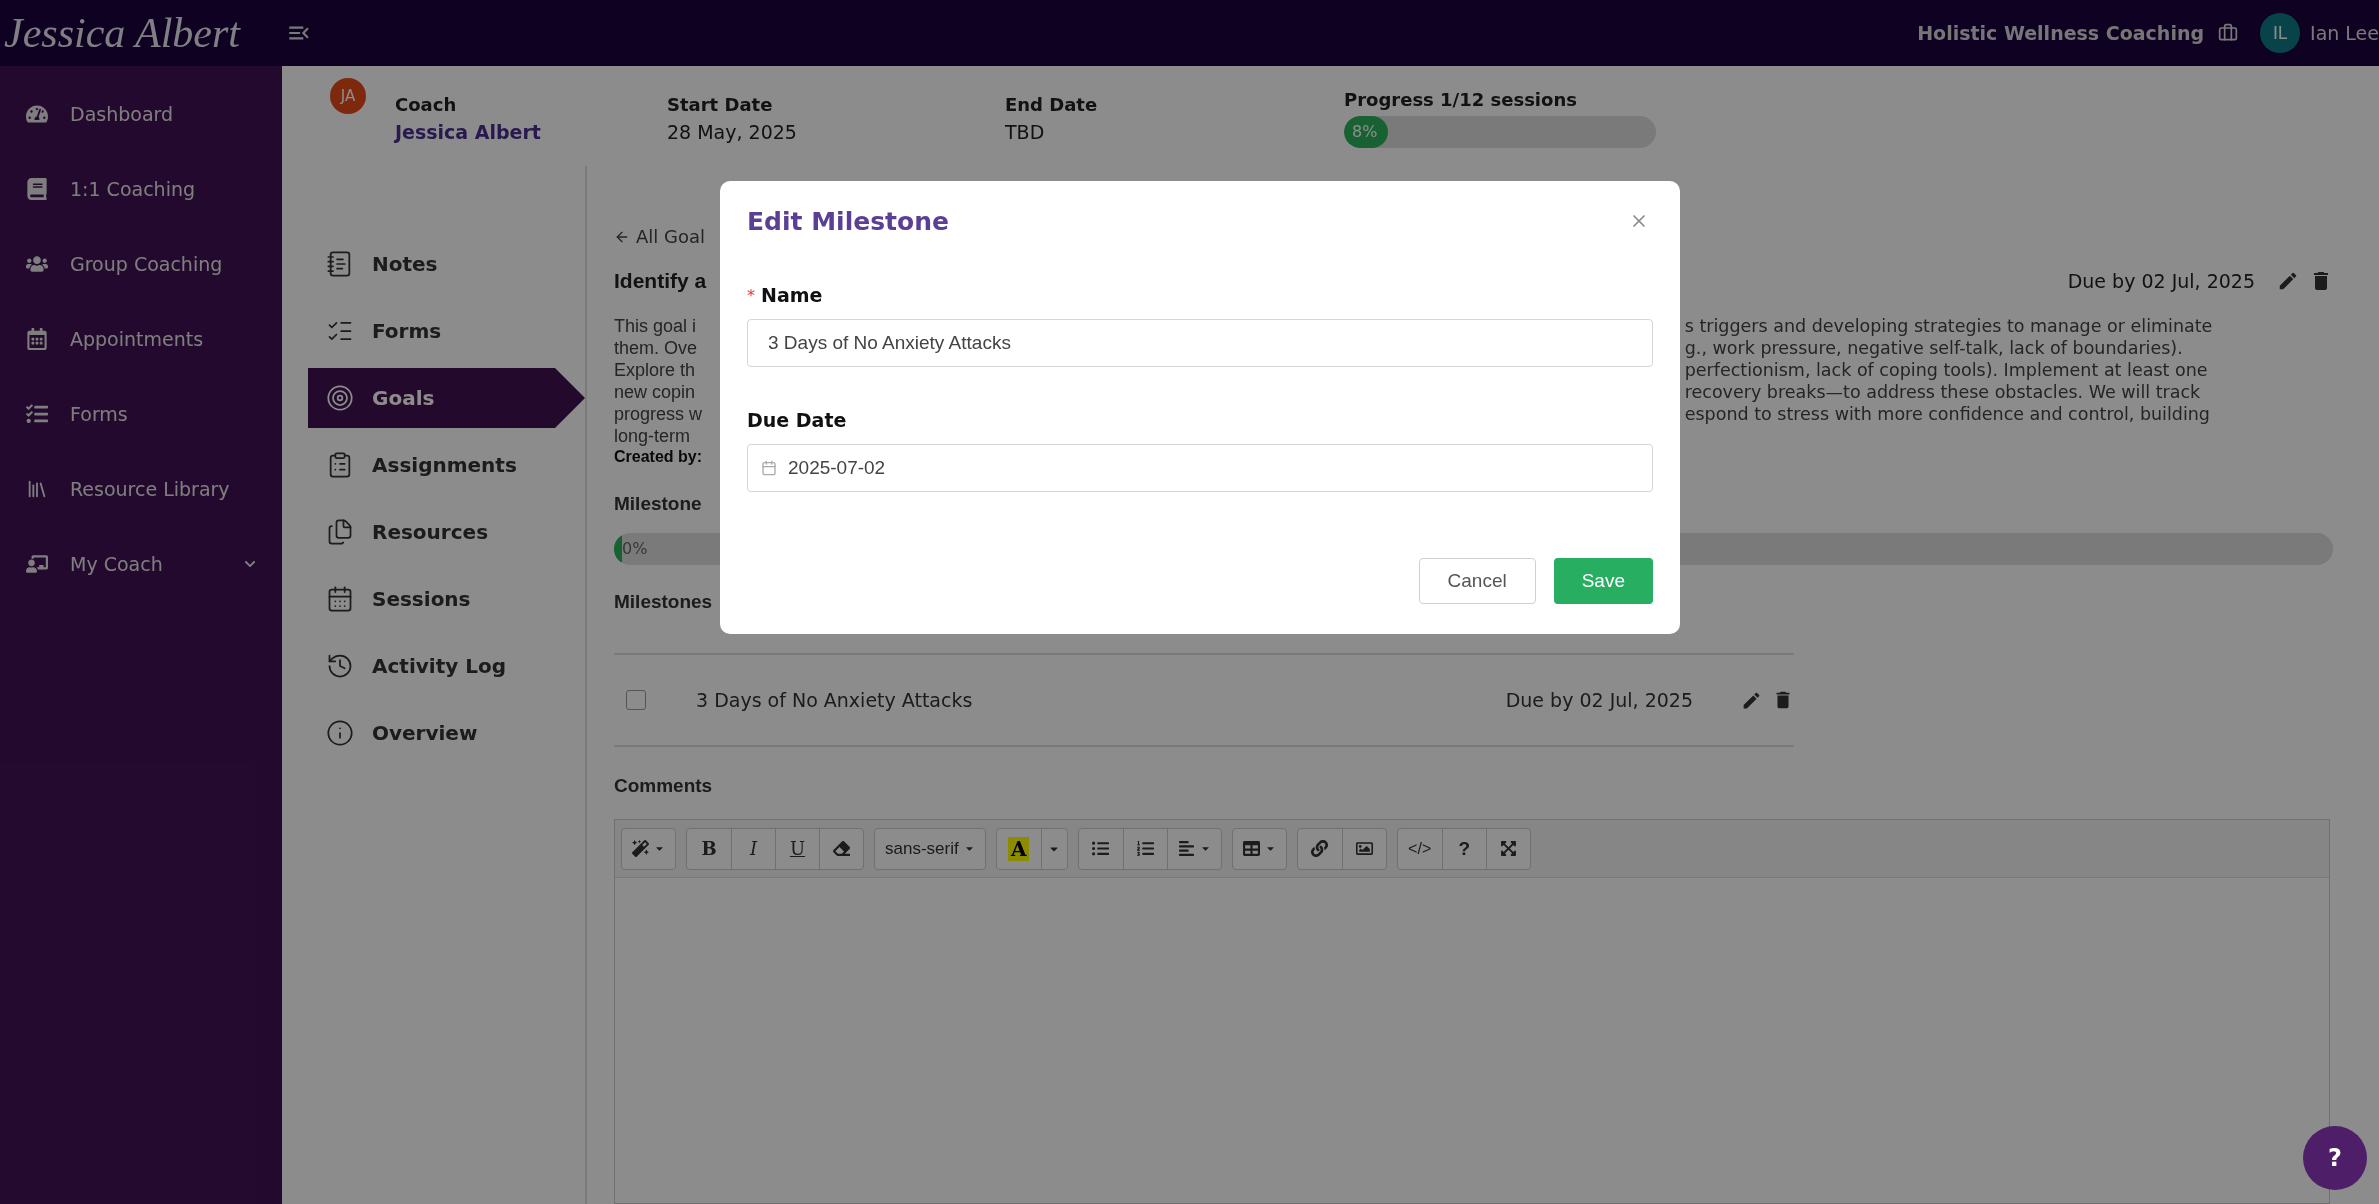 The image size is (2379, 1204). What do you see at coordinates (652, 436) in the screenshot?
I see `goal-description: long-term` at bounding box center [652, 436].